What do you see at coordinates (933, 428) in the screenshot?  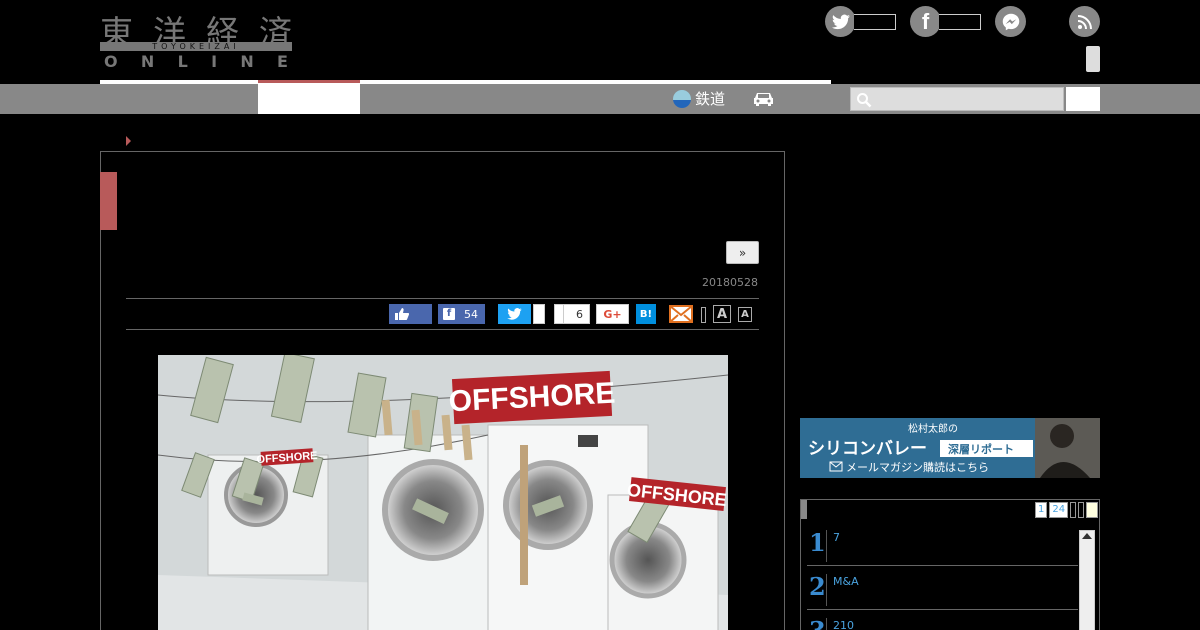 I see `svg-text: 松村太郎の` at bounding box center [933, 428].